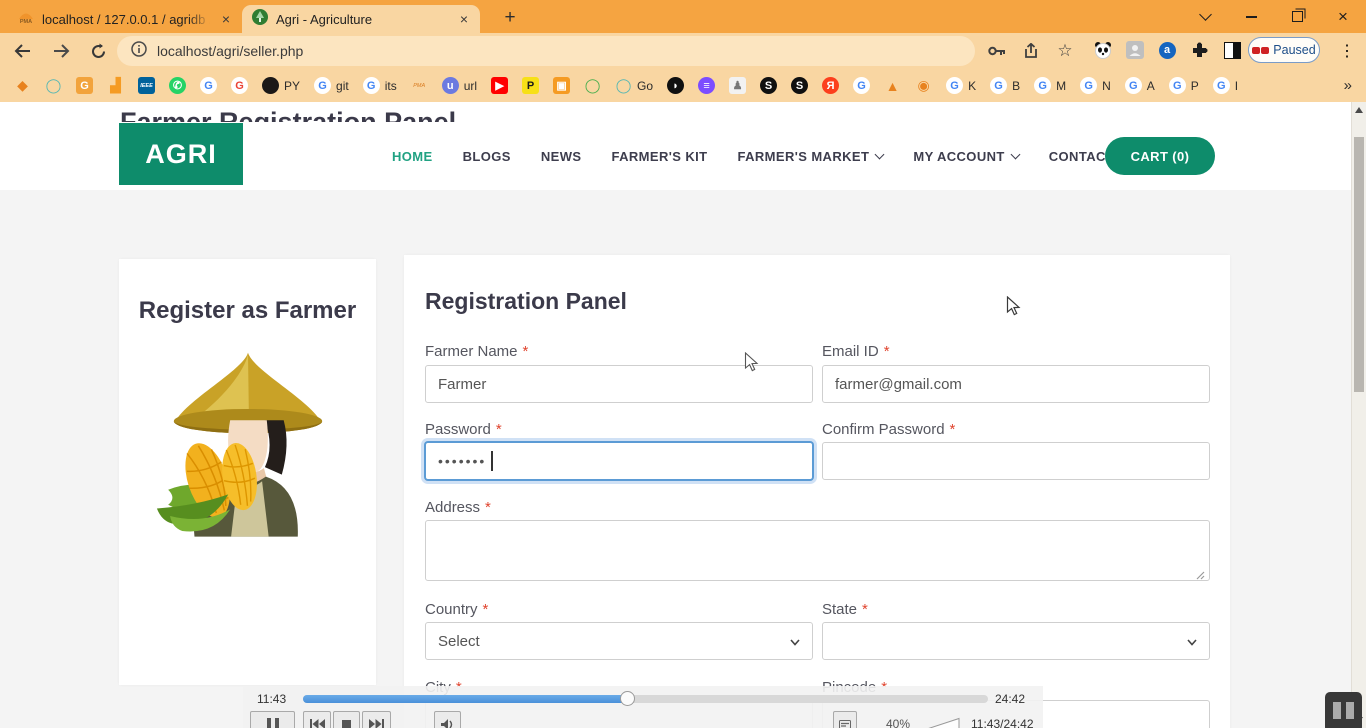  I want to click on player-skip-forward-button, so click(376, 719).